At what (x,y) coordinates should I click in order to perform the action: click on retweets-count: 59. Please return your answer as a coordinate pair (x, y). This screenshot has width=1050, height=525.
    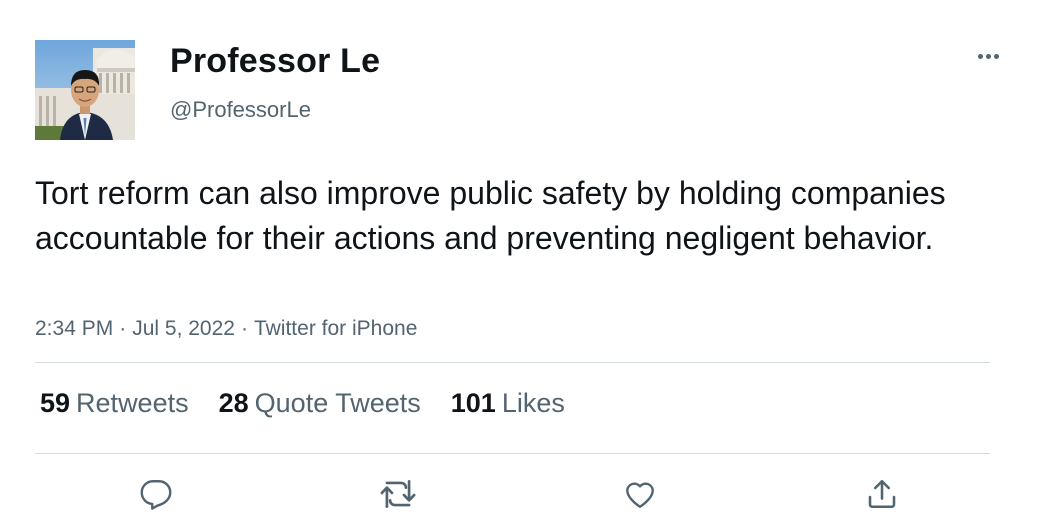
    Looking at the image, I should click on (55, 403).